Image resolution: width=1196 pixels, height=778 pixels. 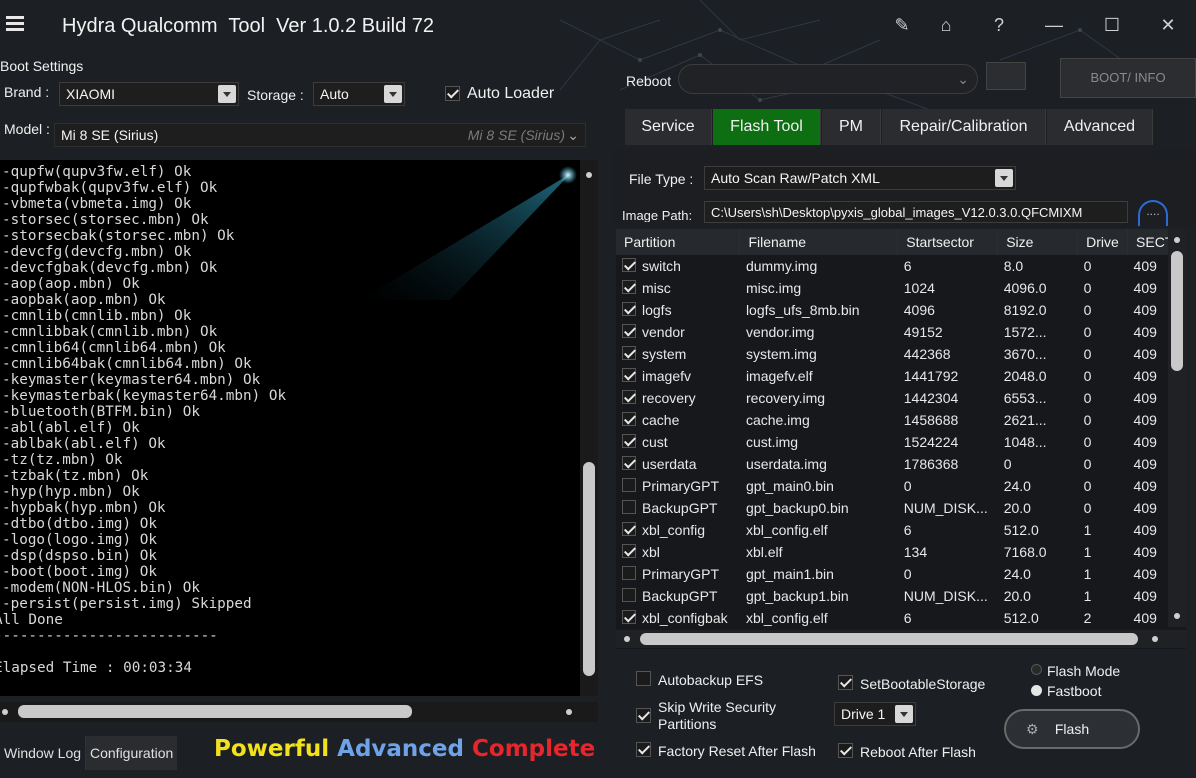 What do you see at coordinates (901, 420) in the screenshot?
I see `table-row: cache cache.img 1458688 2621... 0 409` at bounding box center [901, 420].